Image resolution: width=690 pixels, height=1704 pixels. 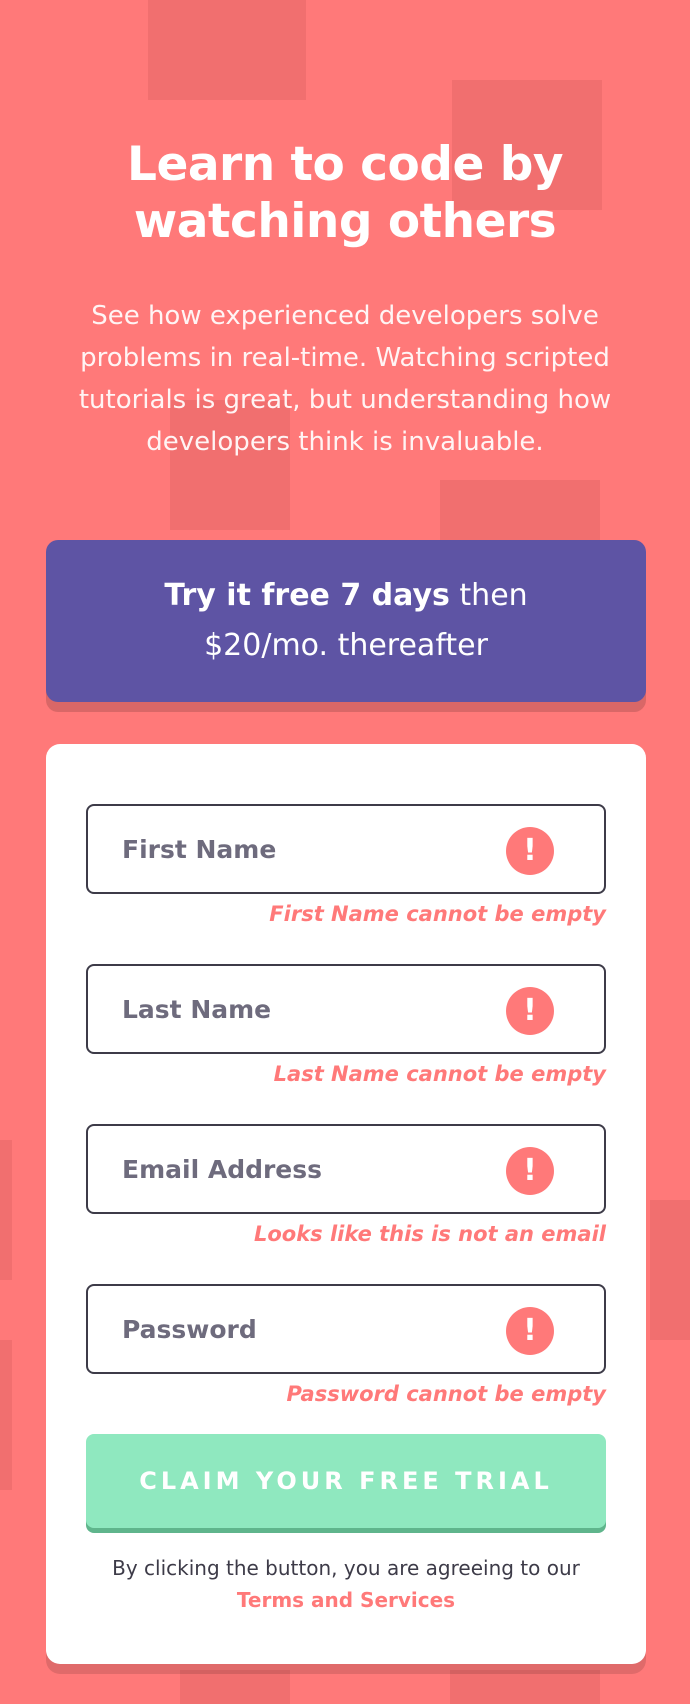 What do you see at coordinates (429, 1234) in the screenshot?
I see `email-error: Looks like this is not an email` at bounding box center [429, 1234].